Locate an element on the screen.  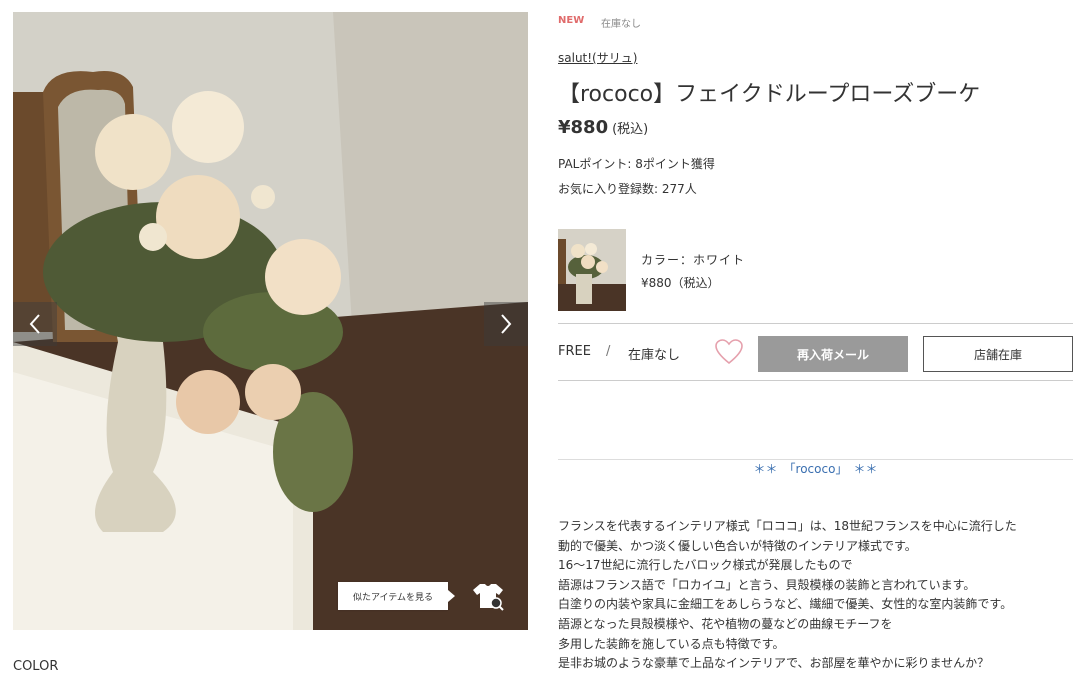
description-line: 動的で優美、かつ淡く優しい色合いが特徴のインテリア様式です。 is located at coordinates (737, 545).